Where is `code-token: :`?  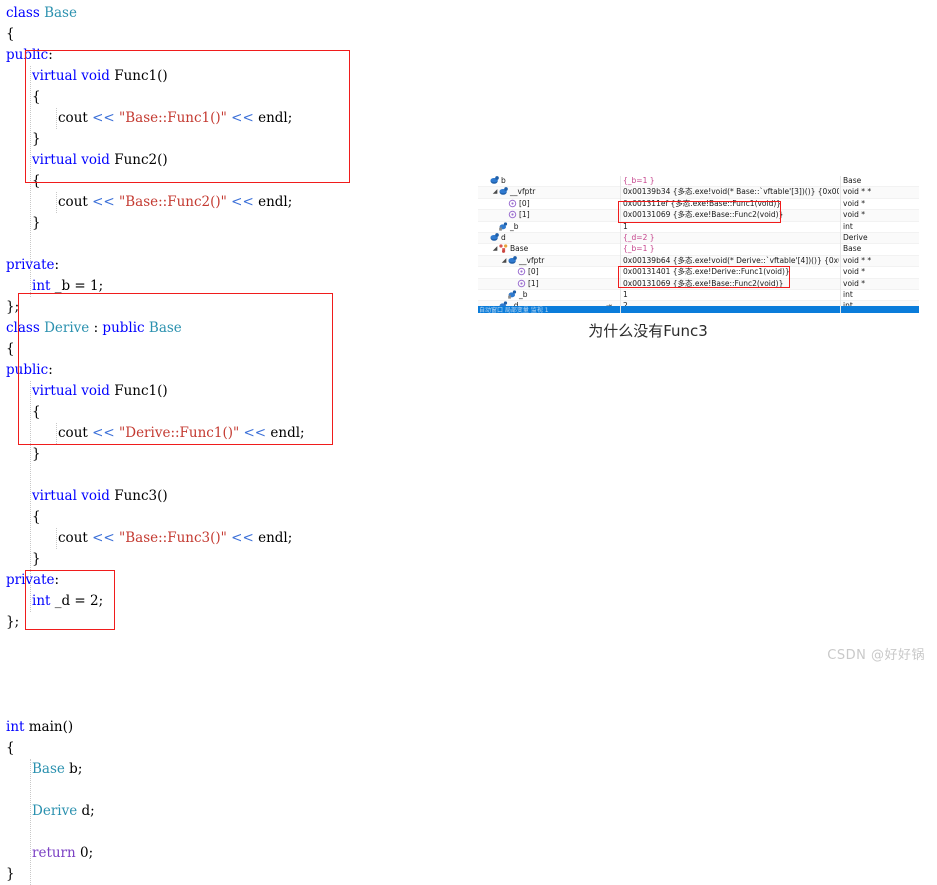 code-token: : is located at coordinates (50, 370).